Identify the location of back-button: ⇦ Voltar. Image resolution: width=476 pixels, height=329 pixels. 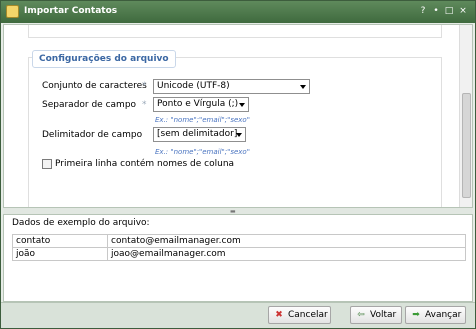
(376, 315).